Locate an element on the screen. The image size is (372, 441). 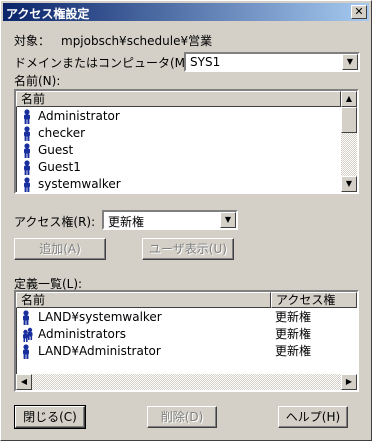
show-users-button: ユーザ表示(U) is located at coordinates (188, 249).